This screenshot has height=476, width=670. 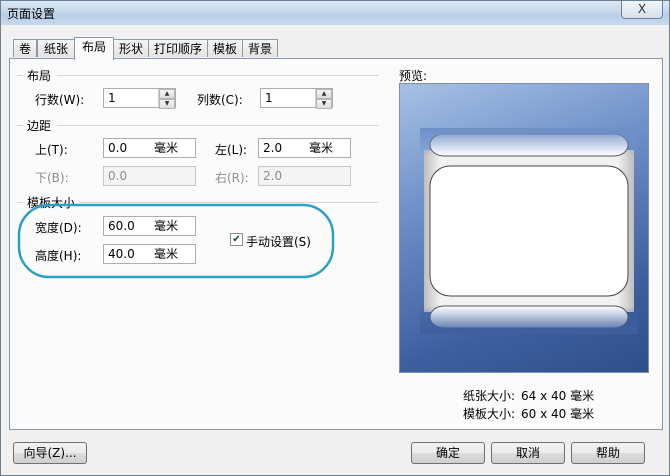 What do you see at coordinates (273, 148) in the screenshot?
I see `left-margin-value: 2.0` at bounding box center [273, 148].